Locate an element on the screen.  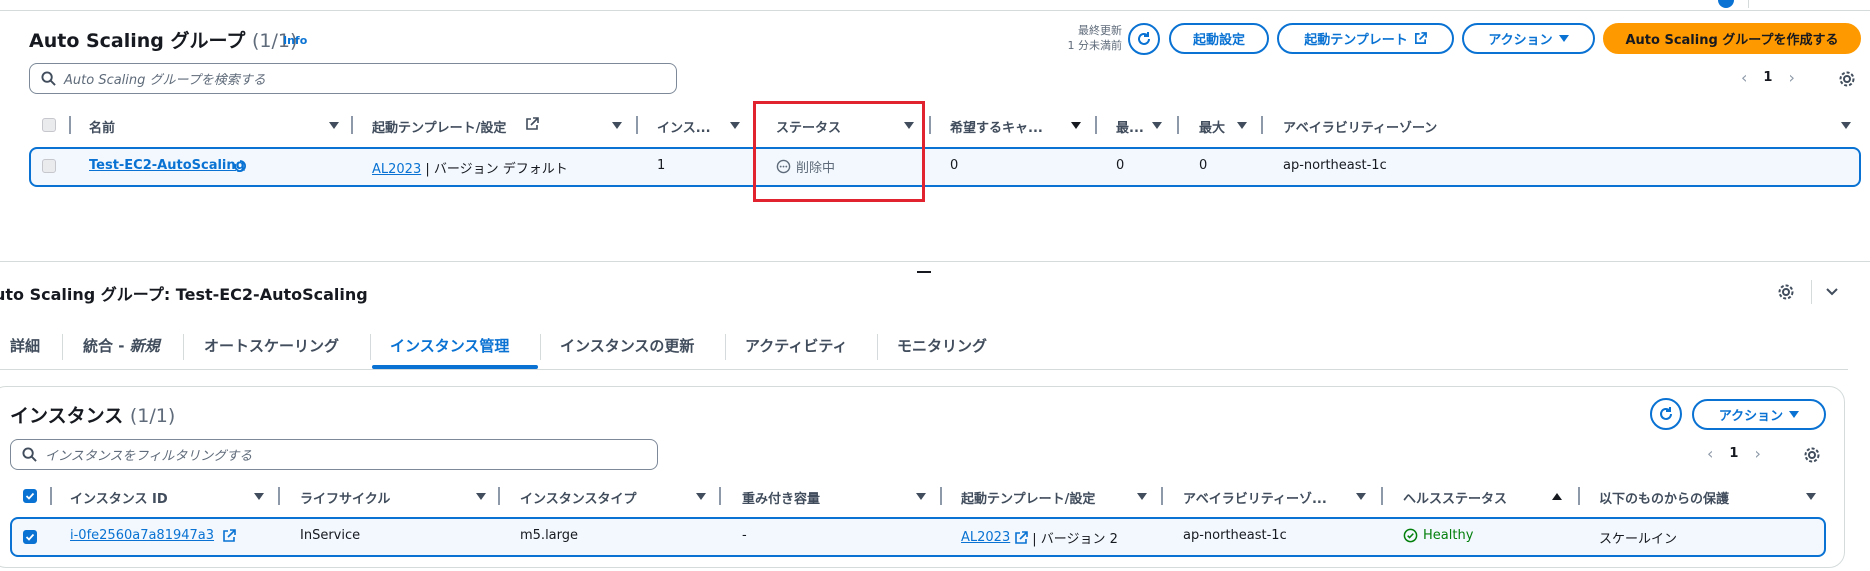
asg-name-link: Test-EC2-AutoScaling is located at coordinates (167, 165).